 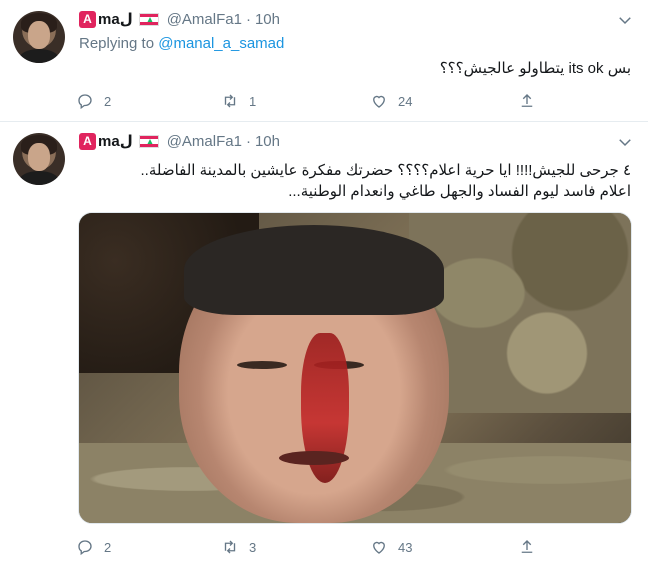 What do you see at coordinates (535, 68) in the screenshot?
I see `tweet-text: بس its ok يتطاولو عالجيش؟؟؟` at bounding box center [535, 68].